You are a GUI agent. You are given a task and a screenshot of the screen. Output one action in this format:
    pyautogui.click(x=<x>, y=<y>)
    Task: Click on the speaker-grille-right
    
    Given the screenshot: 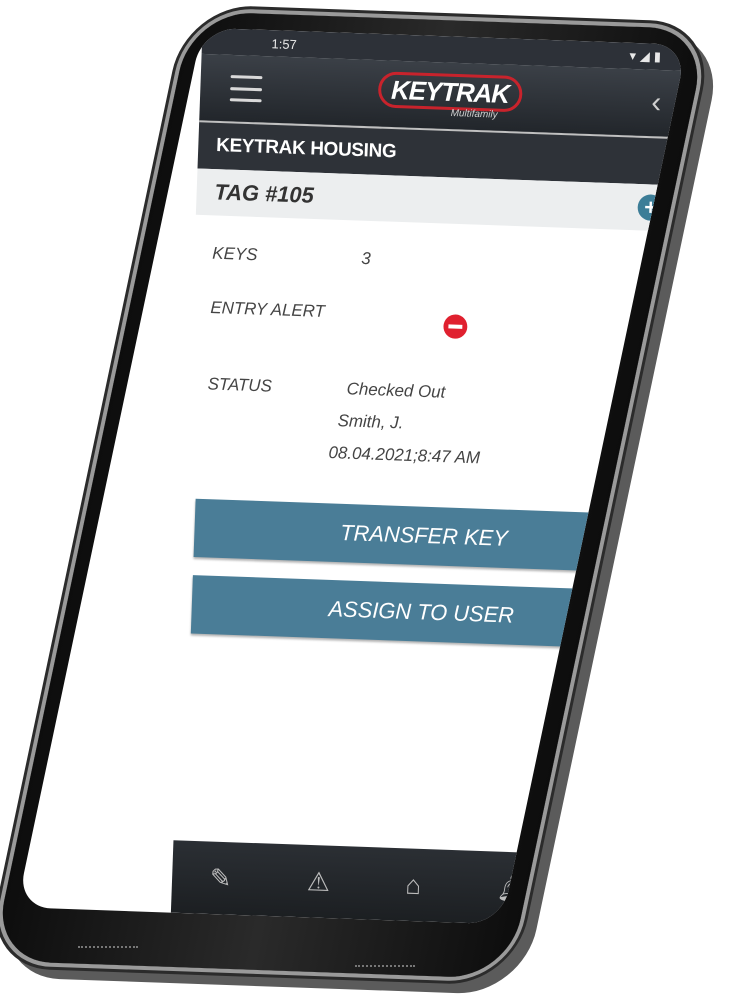 What is the action you would take?
    pyautogui.click(x=385, y=968)
    